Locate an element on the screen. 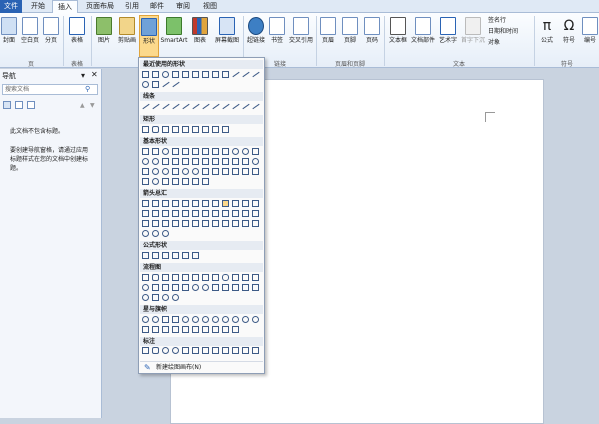 The image size is (599, 424). cross-reference-button: 交叉引用 is located at coordinates (301, 30).